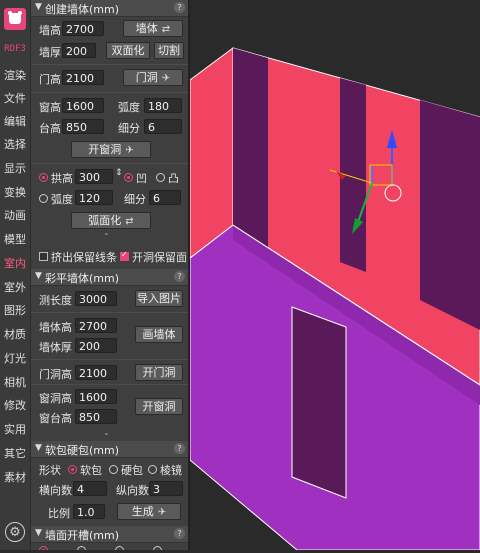 This screenshot has height=553, width=480. What do you see at coordinates (141, 178) in the screenshot?
I see `concave-label: 凹` at bounding box center [141, 178].